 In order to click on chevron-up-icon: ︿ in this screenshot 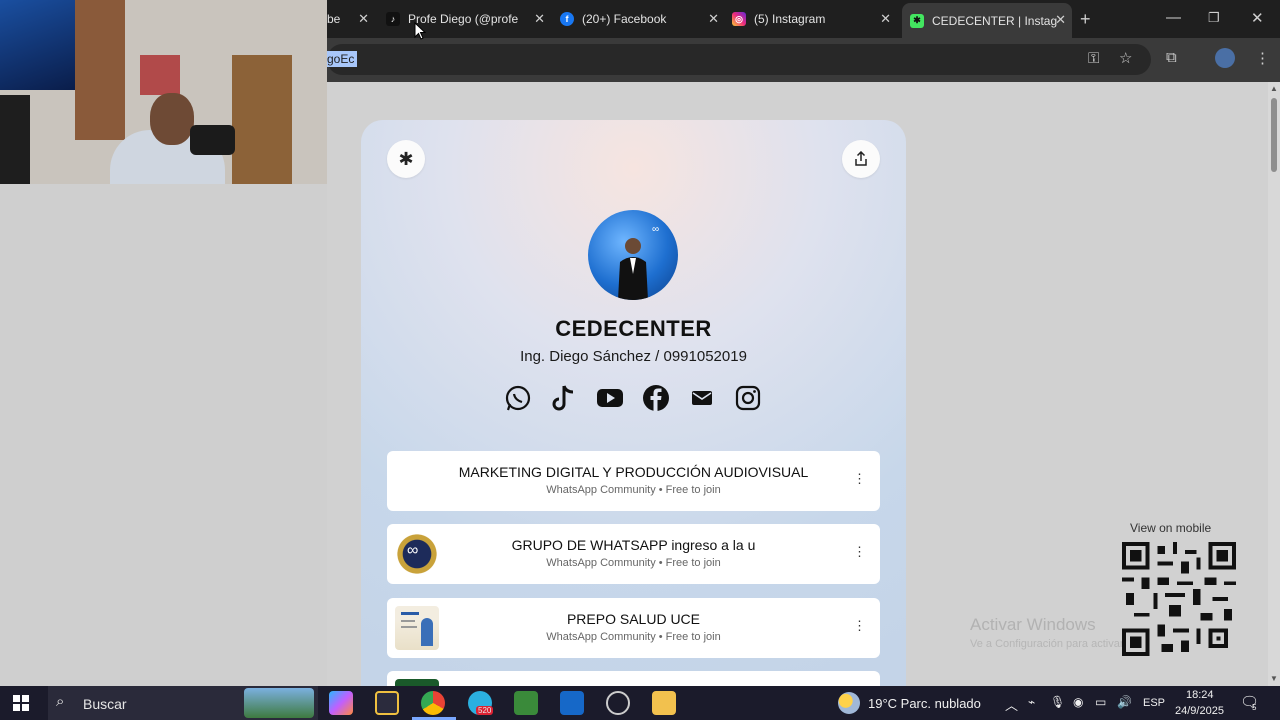, I will do `click(1011, 704)`.